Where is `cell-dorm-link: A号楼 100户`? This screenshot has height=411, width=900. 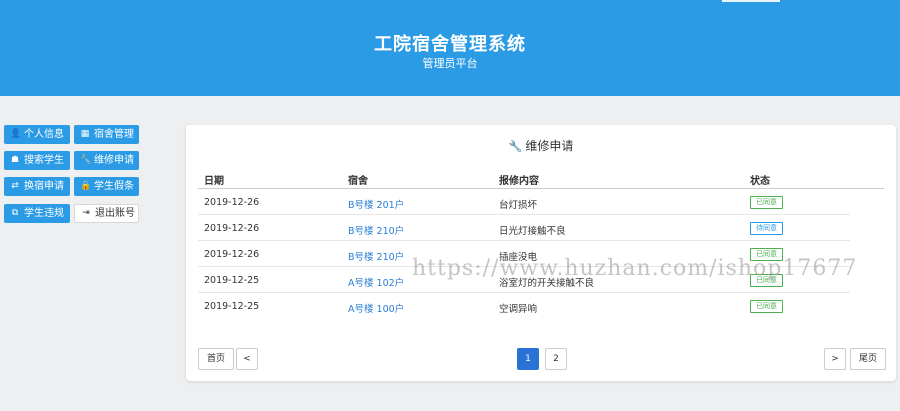
cell-dorm-link: A号楼 100户 is located at coordinates (376, 308).